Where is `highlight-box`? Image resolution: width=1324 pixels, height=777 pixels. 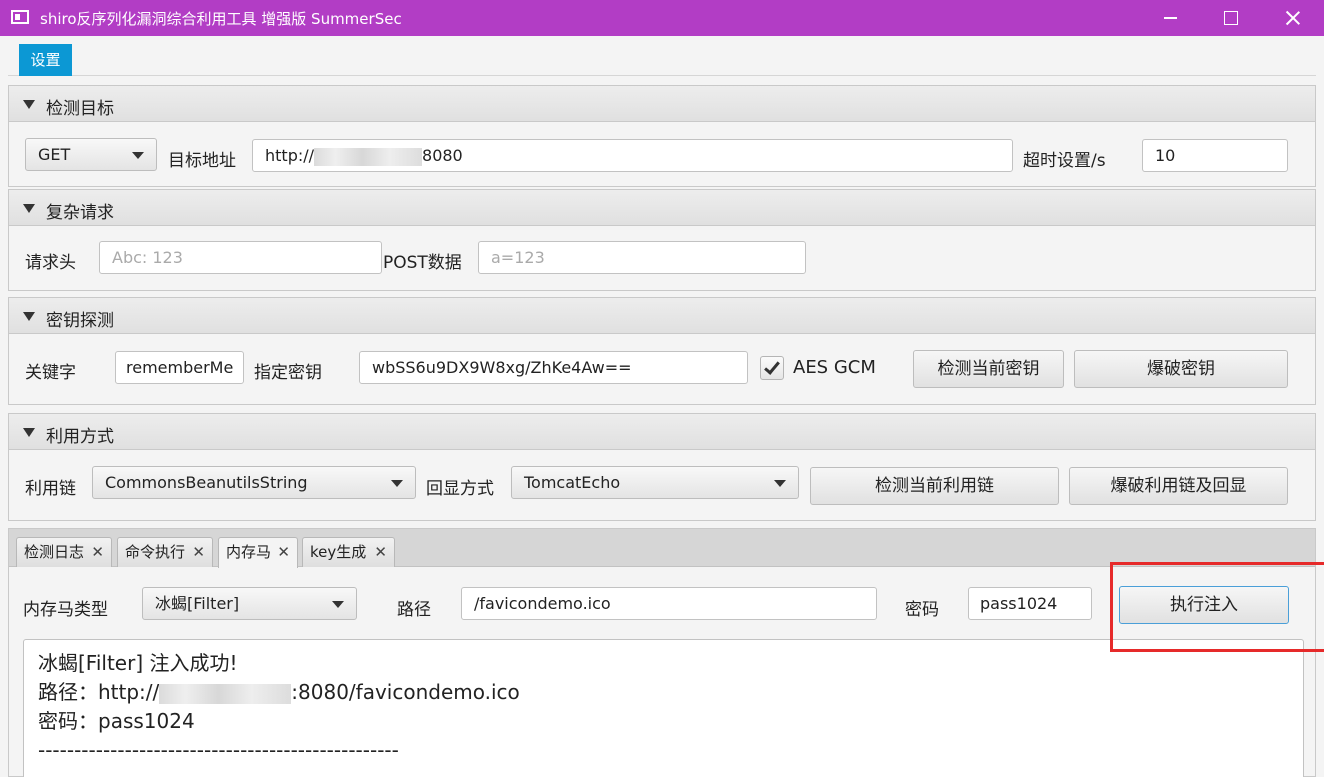
highlight-box is located at coordinates (1217, 607).